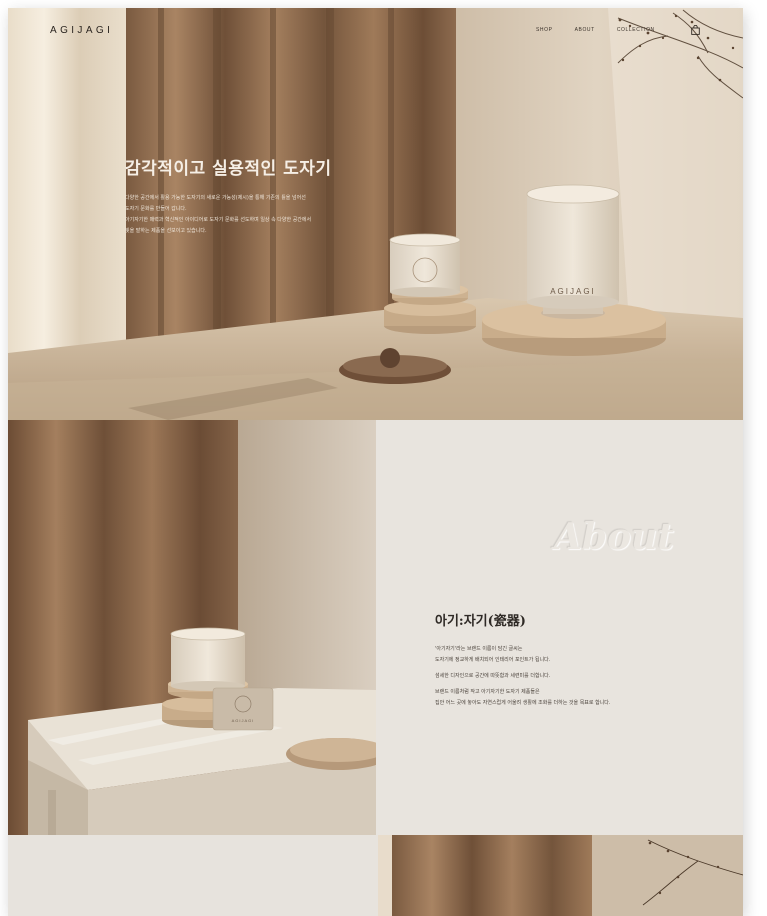 This screenshot has width=767, height=916. I want to click on about-text-line: '아기자기'라는 브랜드 이름이 담긴 글씨는, so click(479, 649).